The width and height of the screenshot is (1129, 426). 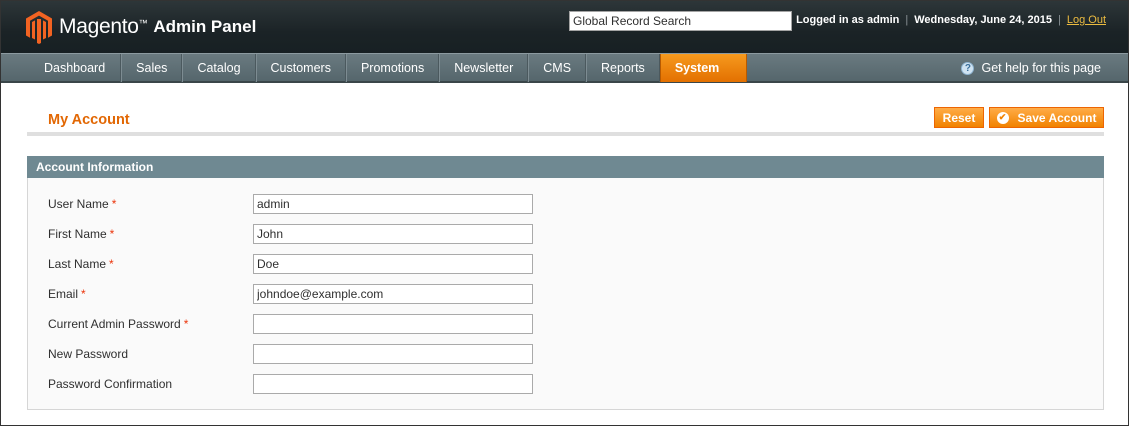 I want to click on current-admin-password-label: Current Admin Password *, so click(x=118, y=324).